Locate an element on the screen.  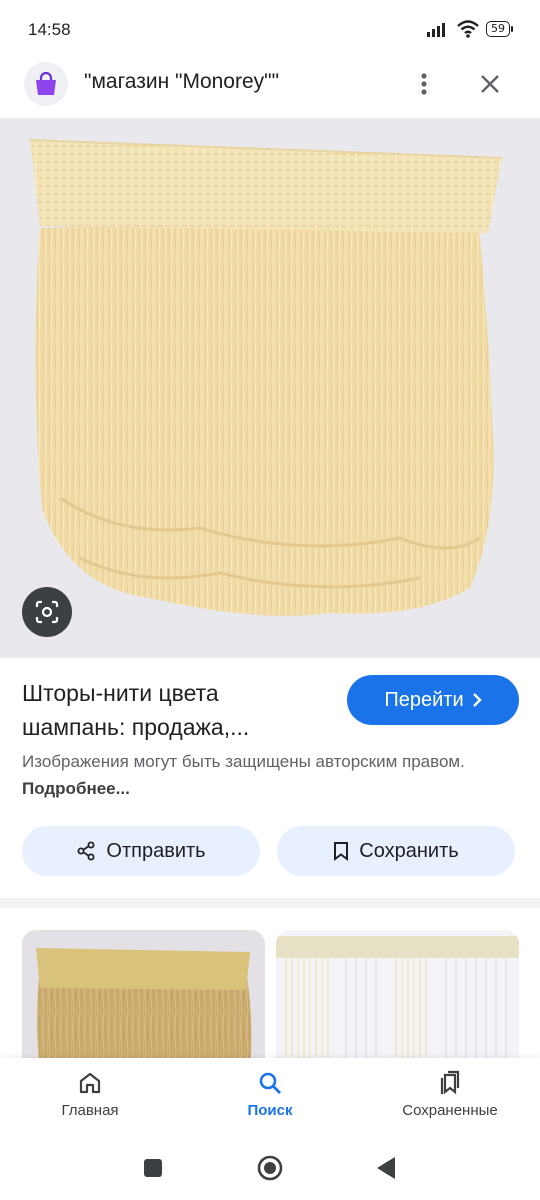
camera-search-icon is located at coordinates (47, 612).